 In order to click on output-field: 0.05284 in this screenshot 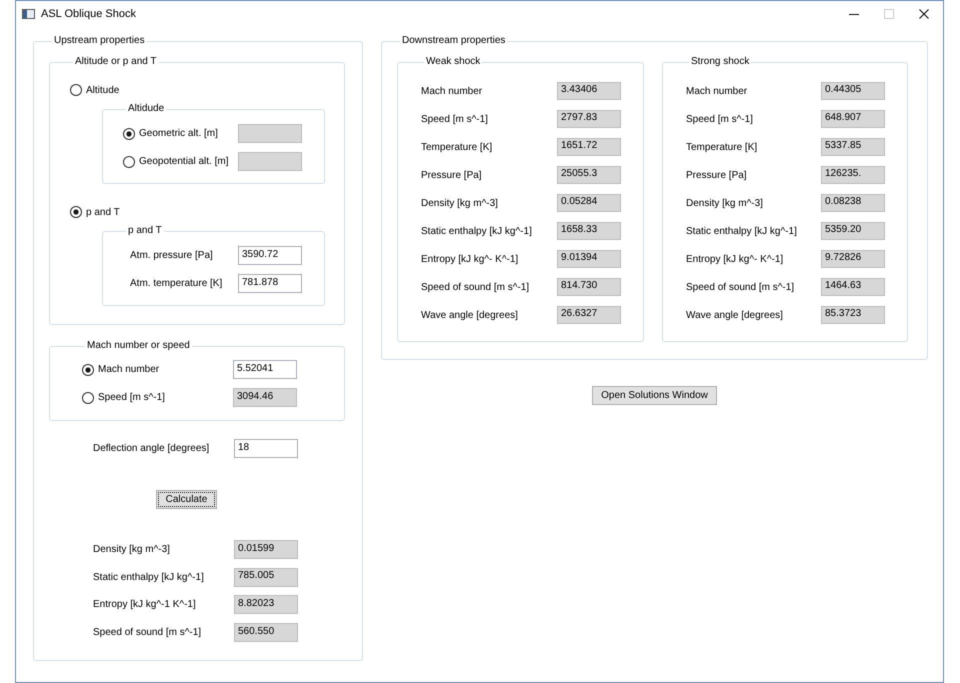, I will do `click(589, 203)`.